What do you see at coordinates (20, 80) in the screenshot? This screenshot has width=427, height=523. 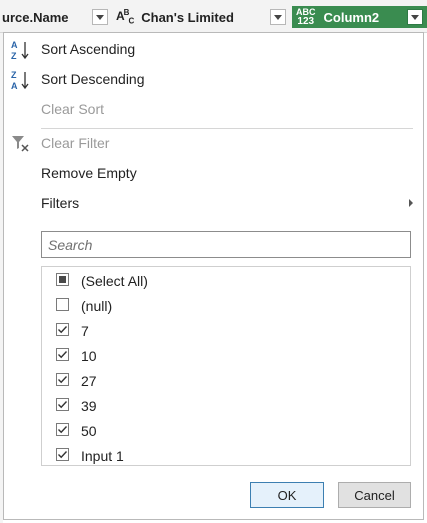 I see `sort-descending-icon: Z A` at bounding box center [20, 80].